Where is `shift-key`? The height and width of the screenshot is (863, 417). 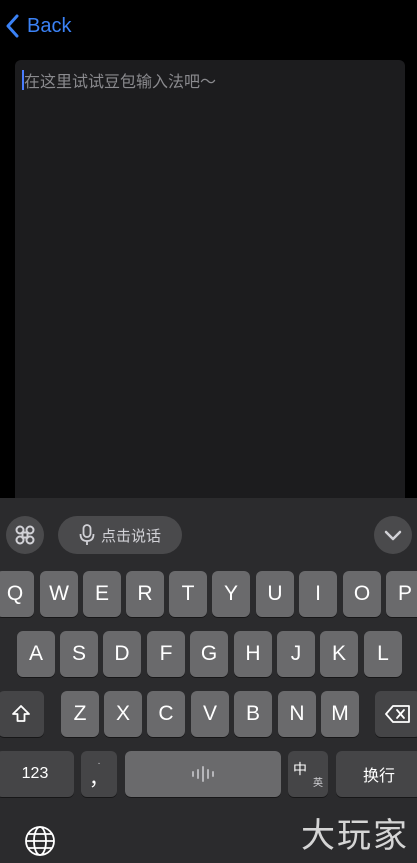
shift-key is located at coordinates (22, 714).